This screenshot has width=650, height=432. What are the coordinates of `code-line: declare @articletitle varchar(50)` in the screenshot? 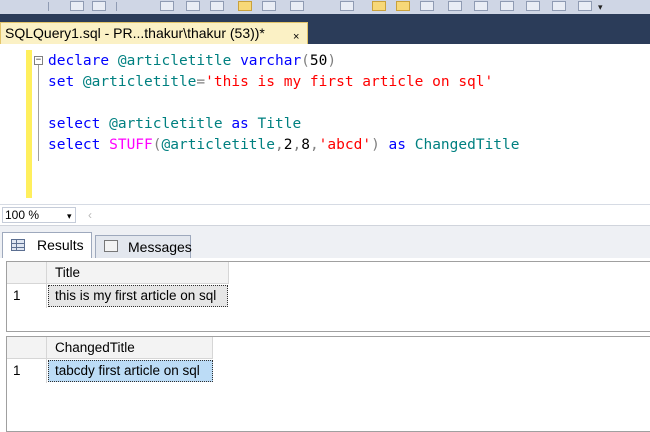 It's located at (284, 61).